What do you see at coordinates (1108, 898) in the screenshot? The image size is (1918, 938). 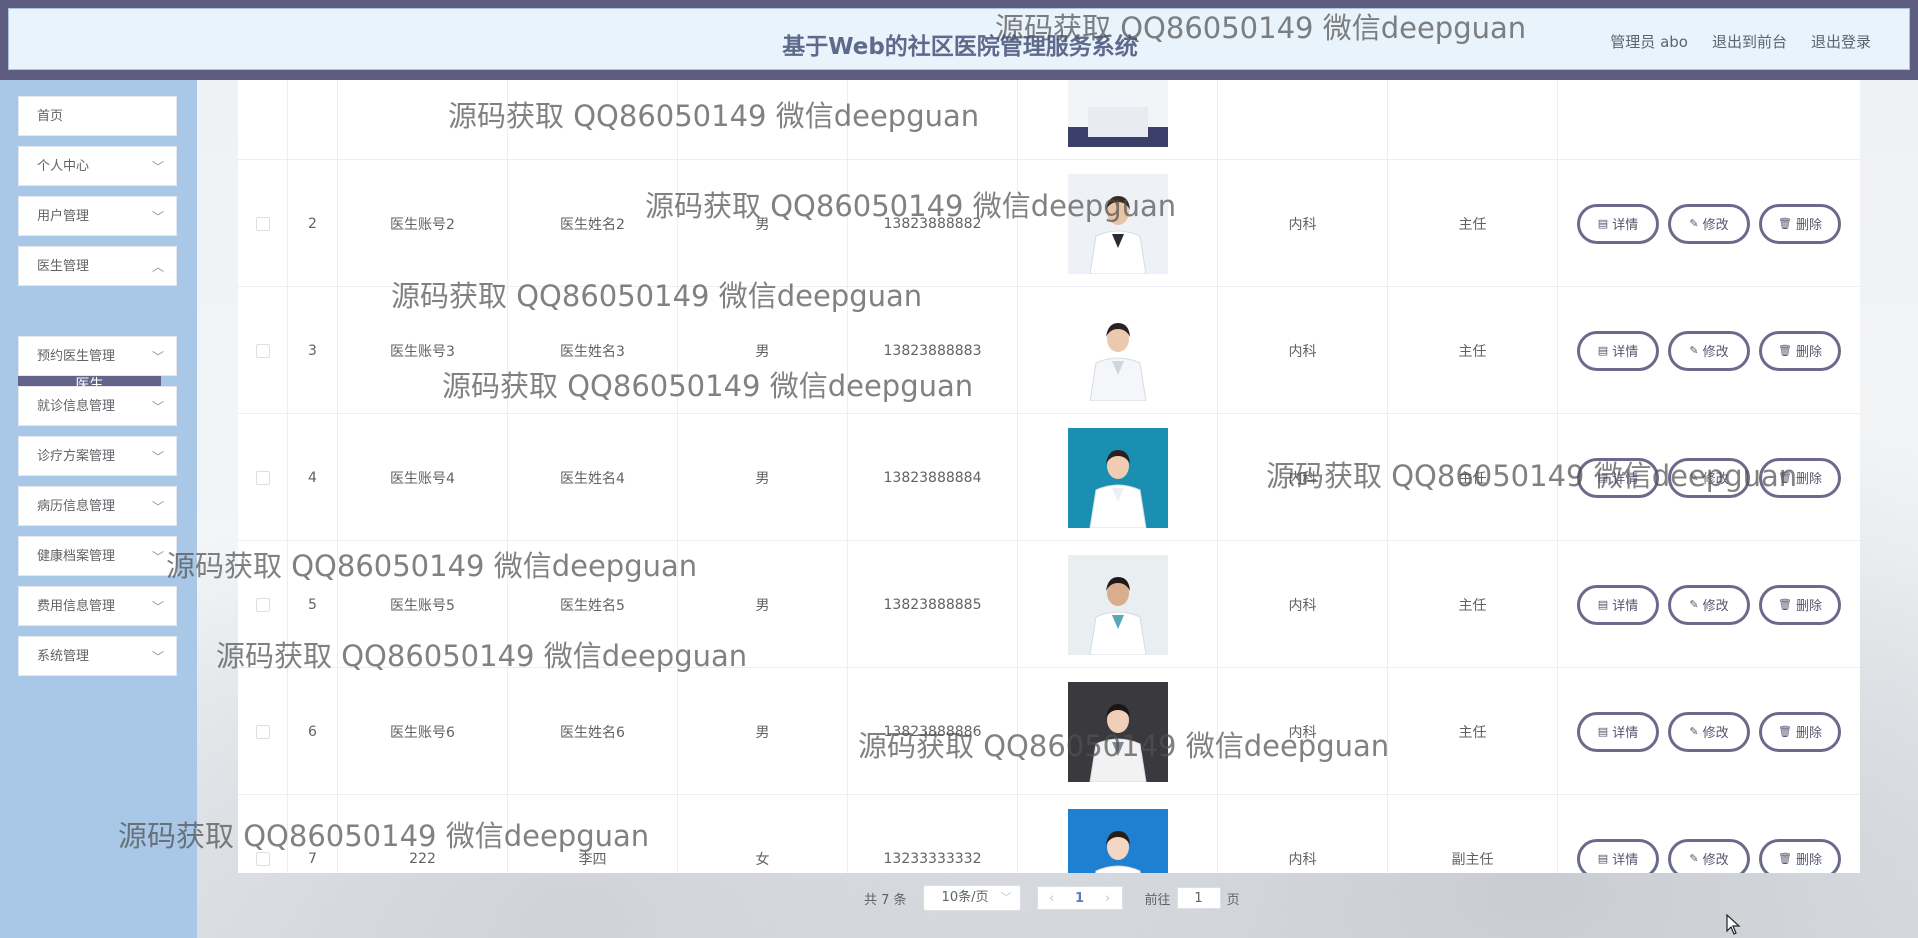 I see `next-page-icon: ›` at bounding box center [1108, 898].